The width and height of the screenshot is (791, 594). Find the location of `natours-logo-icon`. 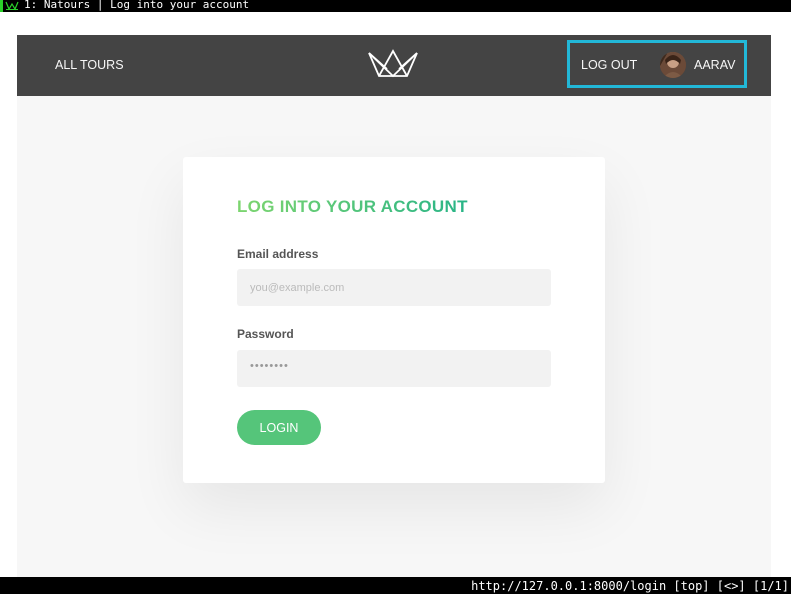

natours-logo-icon is located at coordinates (393, 64).